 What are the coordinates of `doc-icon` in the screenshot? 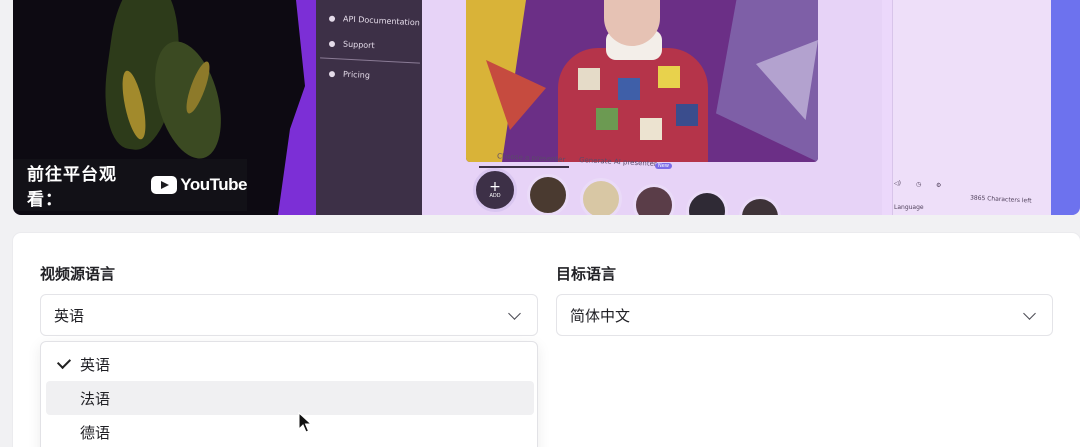 It's located at (332, 18).